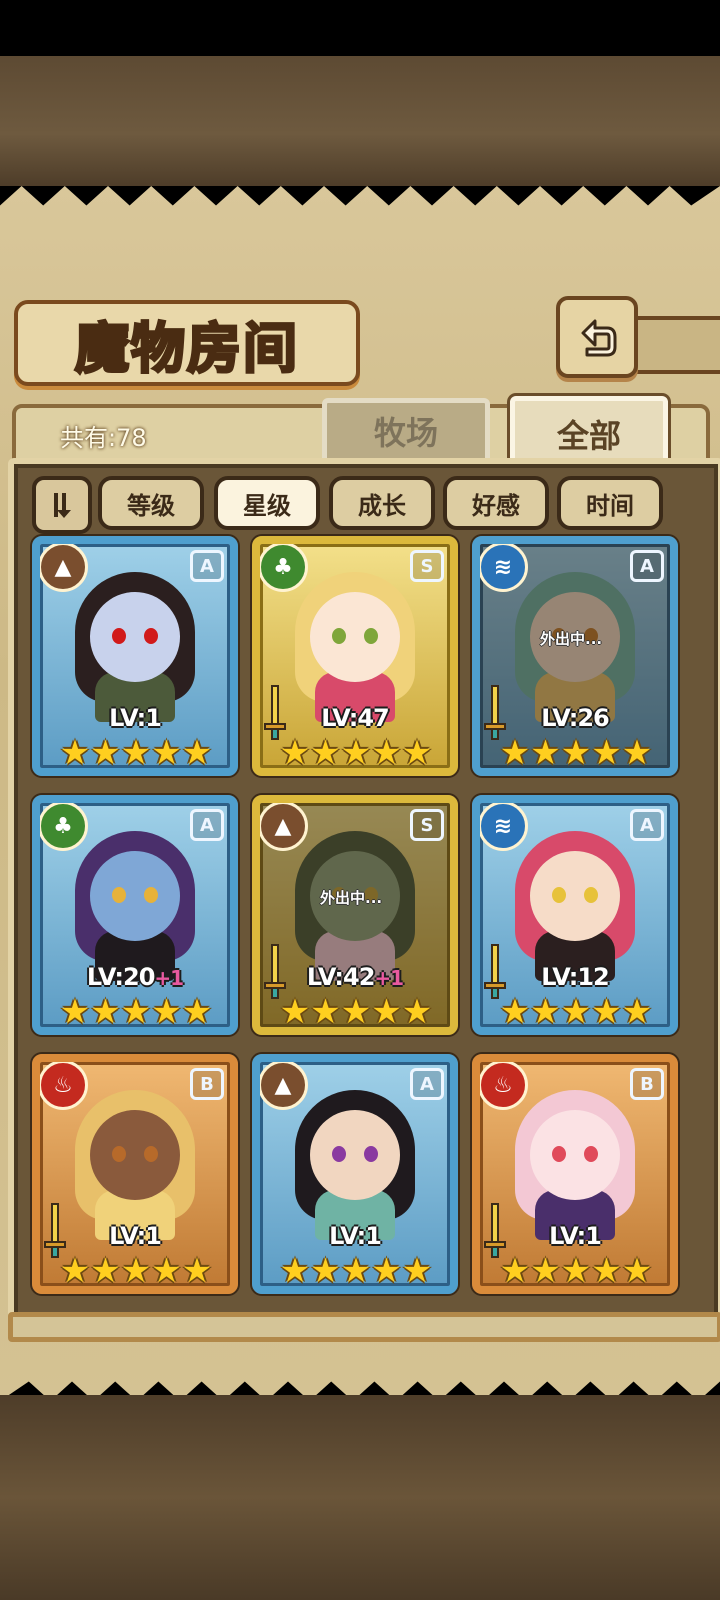  I want to click on sort-order-toggle, so click(62, 505).